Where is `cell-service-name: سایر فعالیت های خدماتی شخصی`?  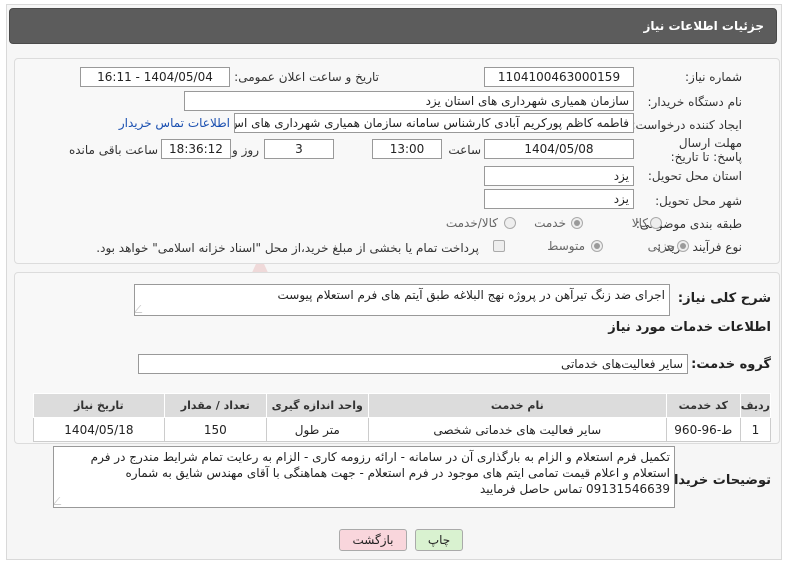
cell-service-name: سایر فعالیت های خدماتی شخصی is located at coordinates (517, 429).